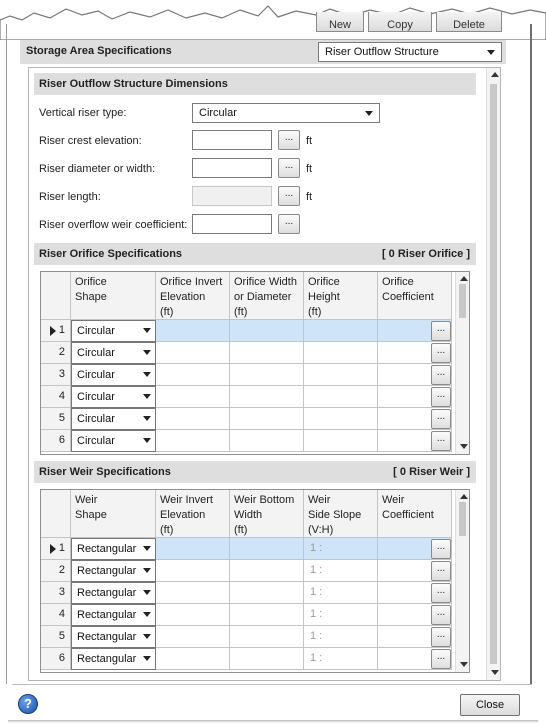 This screenshot has width=546, height=723. I want to click on chevron-down-icon, so click(147, 592).